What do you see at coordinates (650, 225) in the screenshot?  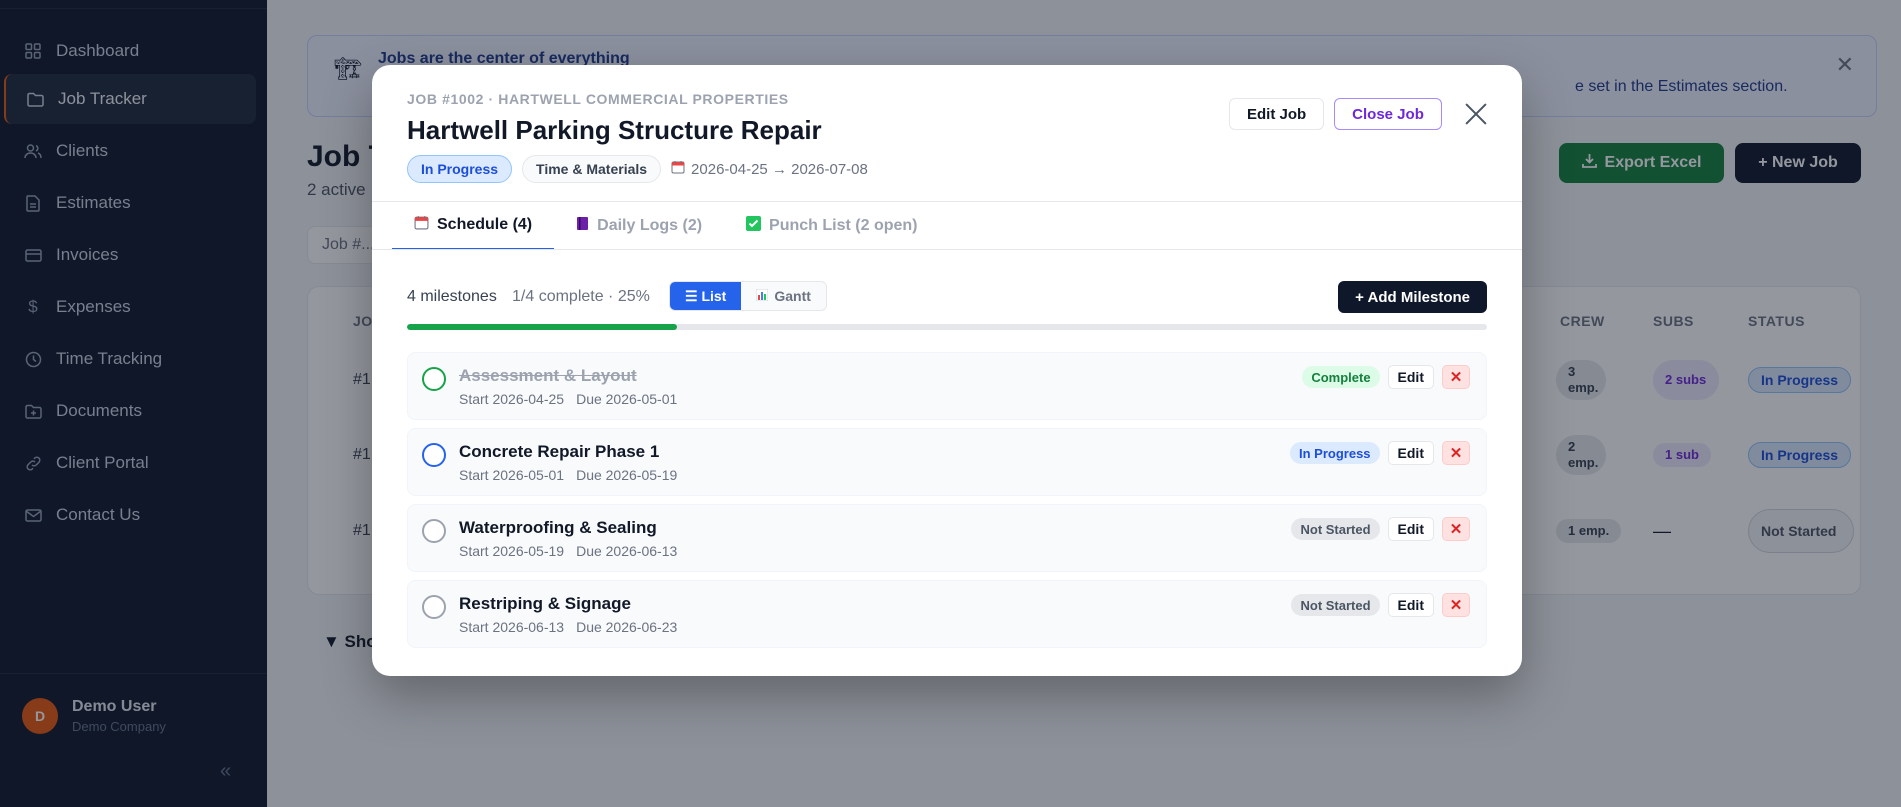 I see `tab-label: Daily Logs (2)` at bounding box center [650, 225].